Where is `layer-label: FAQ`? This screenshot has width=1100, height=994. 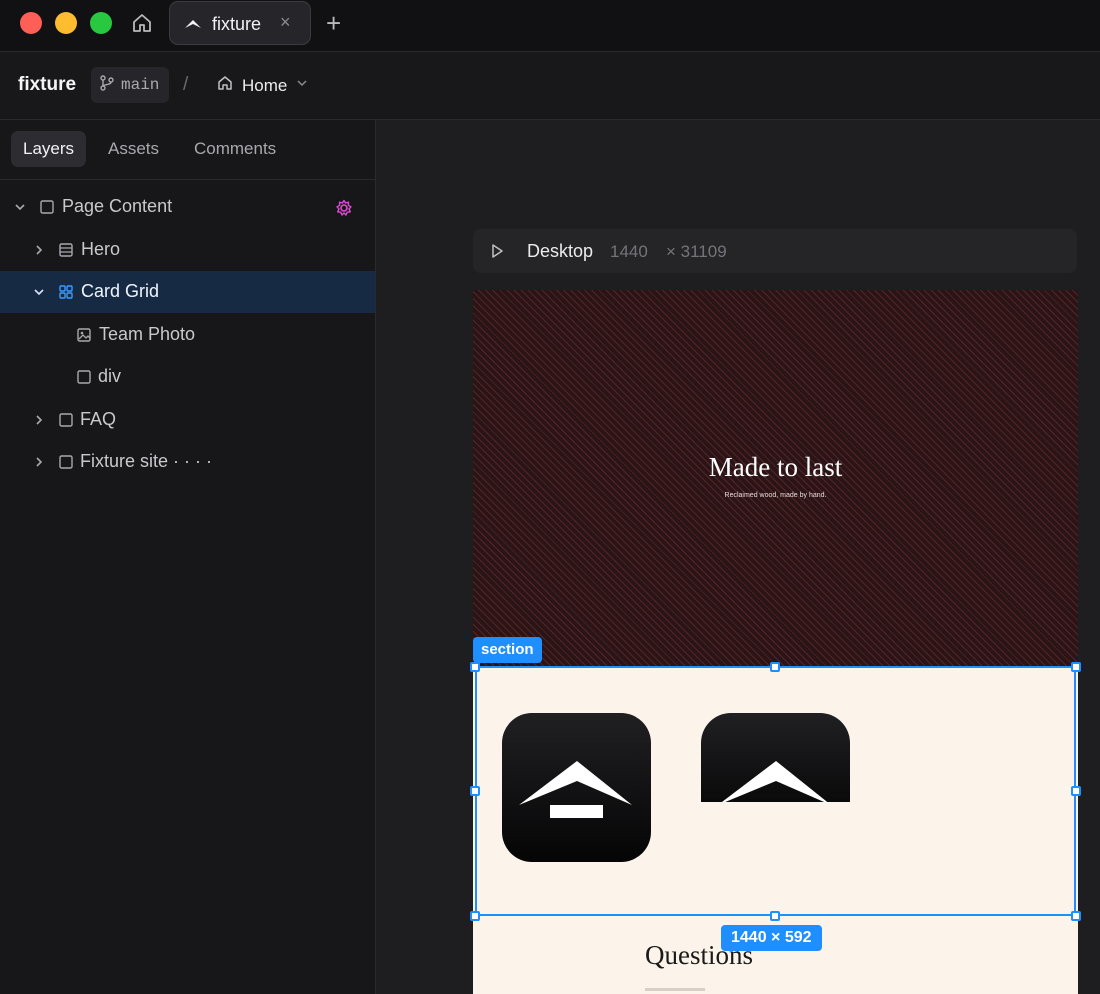 layer-label: FAQ is located at coordinates (98, 419).